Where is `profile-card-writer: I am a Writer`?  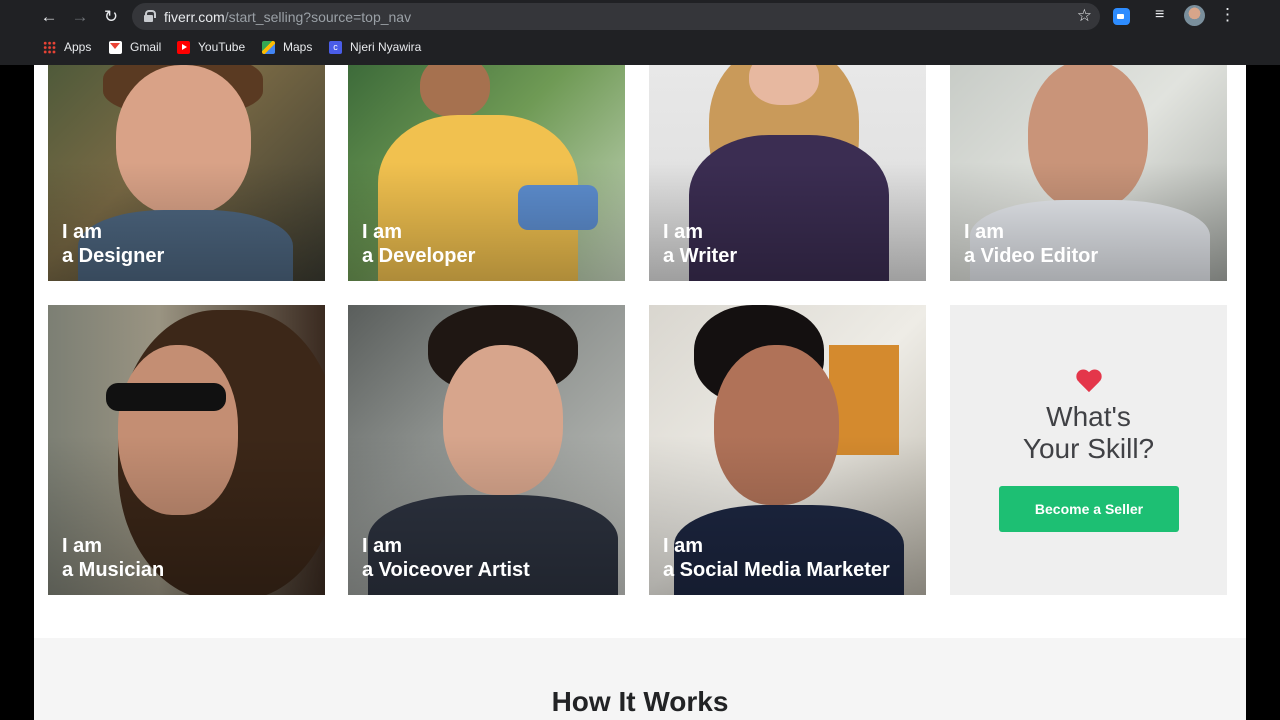
profile-card-writer: I am a Writer is located at coordinates (787, 173).